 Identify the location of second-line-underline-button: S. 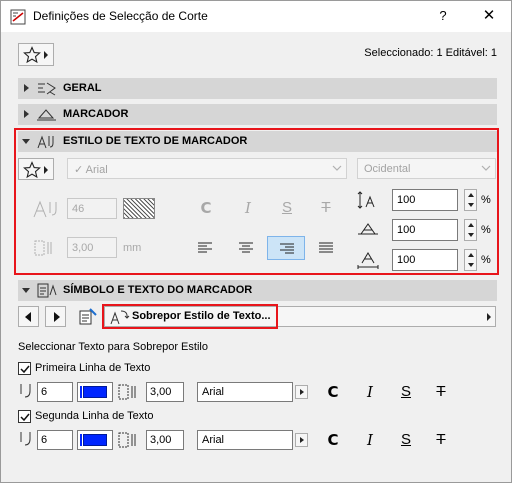
(406, 440).